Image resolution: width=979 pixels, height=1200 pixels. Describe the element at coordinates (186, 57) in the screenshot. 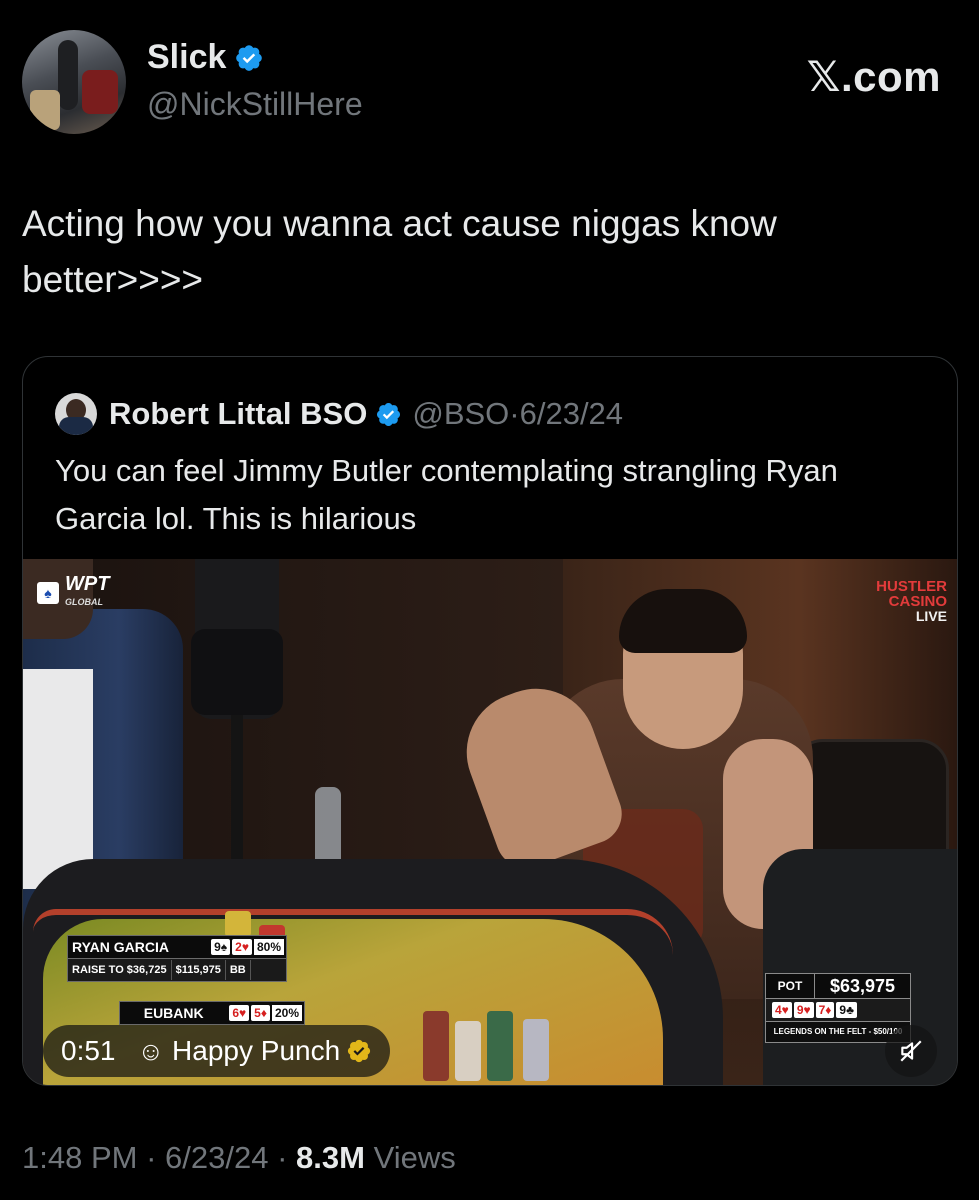

I see `author-name: Slick` at that location.